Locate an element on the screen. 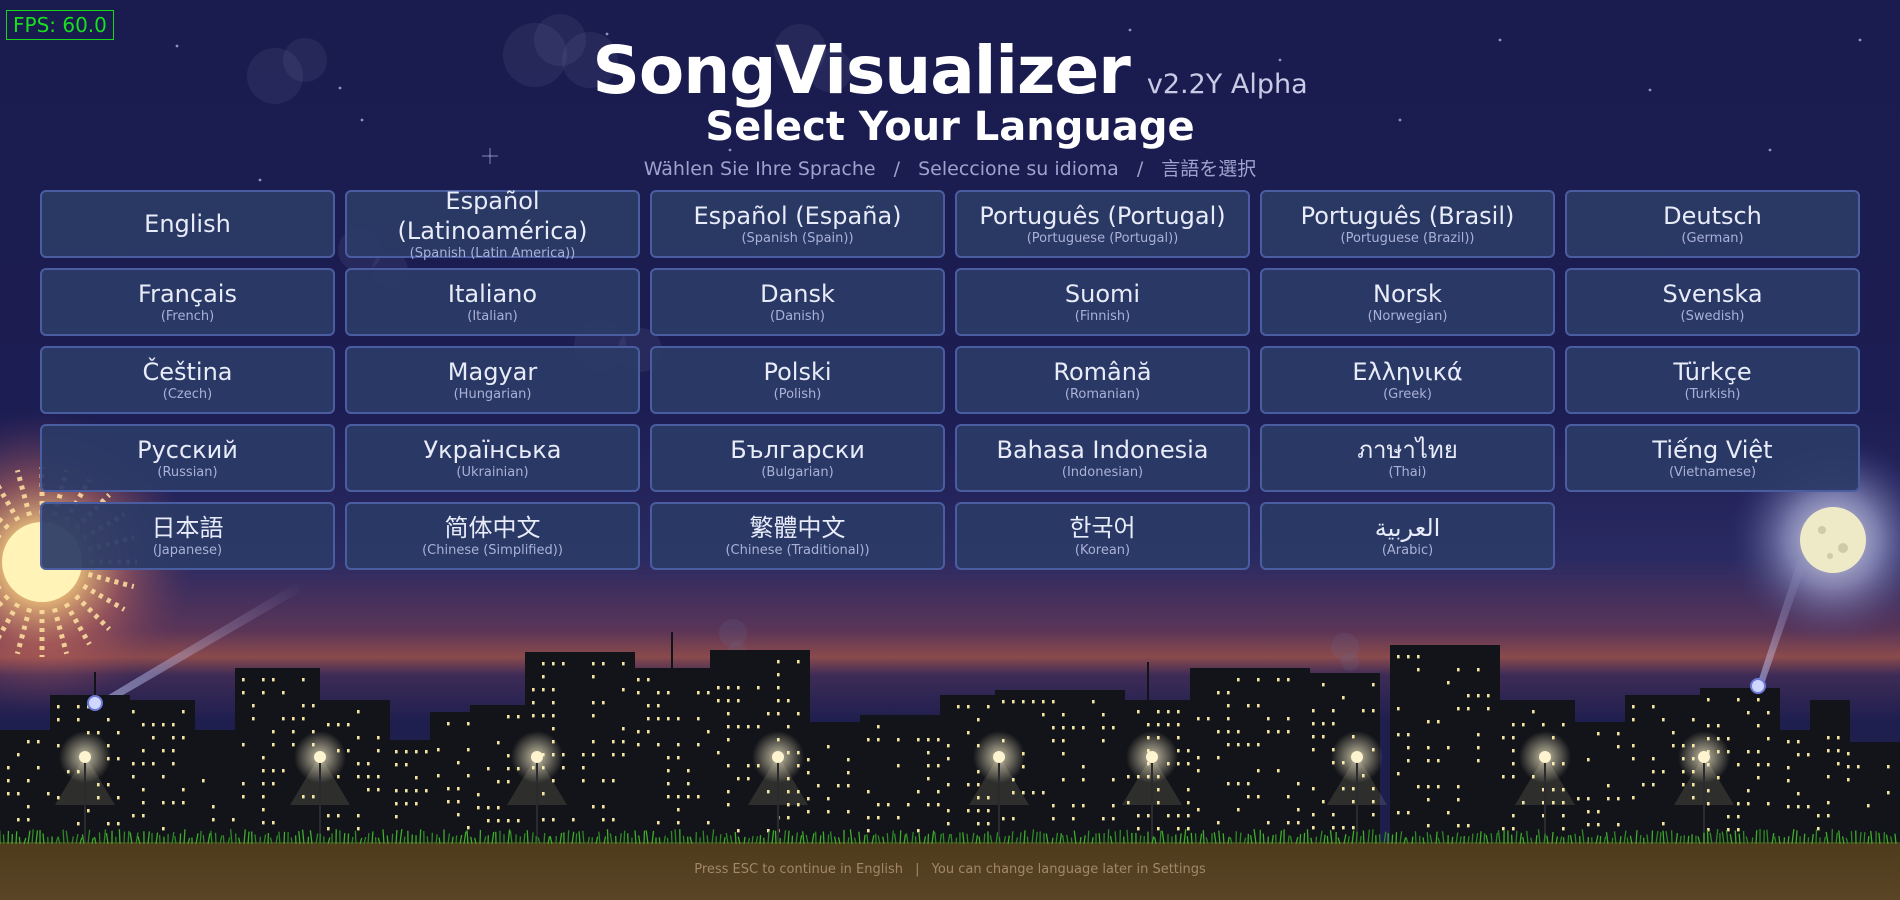 The height and width of the screenshot is (900, 1900). app-version: v2.2Y Alpha is located at coordinates (1227, 84).